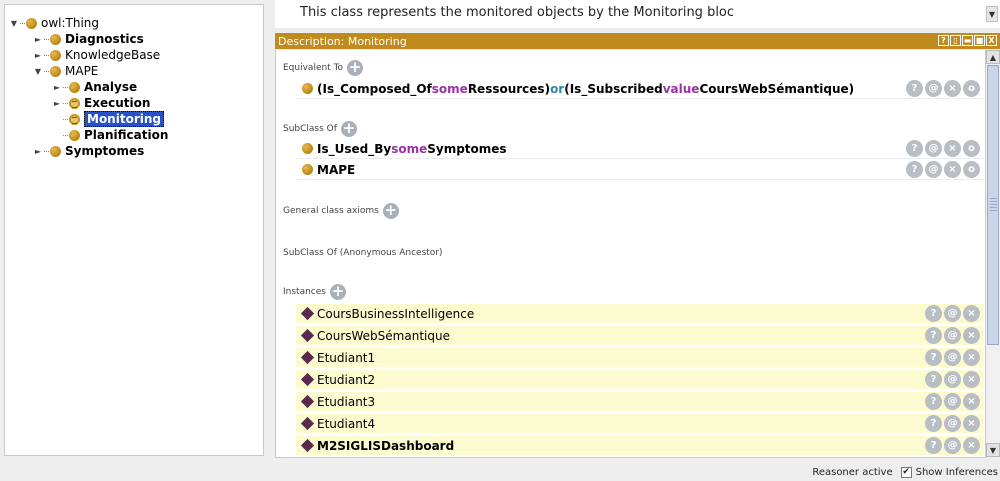 Image resolution: width=1000 pixels, height=481 pixels. I want to click on instance-row: Etudiant4 ? @ ×, so click(640, 424).